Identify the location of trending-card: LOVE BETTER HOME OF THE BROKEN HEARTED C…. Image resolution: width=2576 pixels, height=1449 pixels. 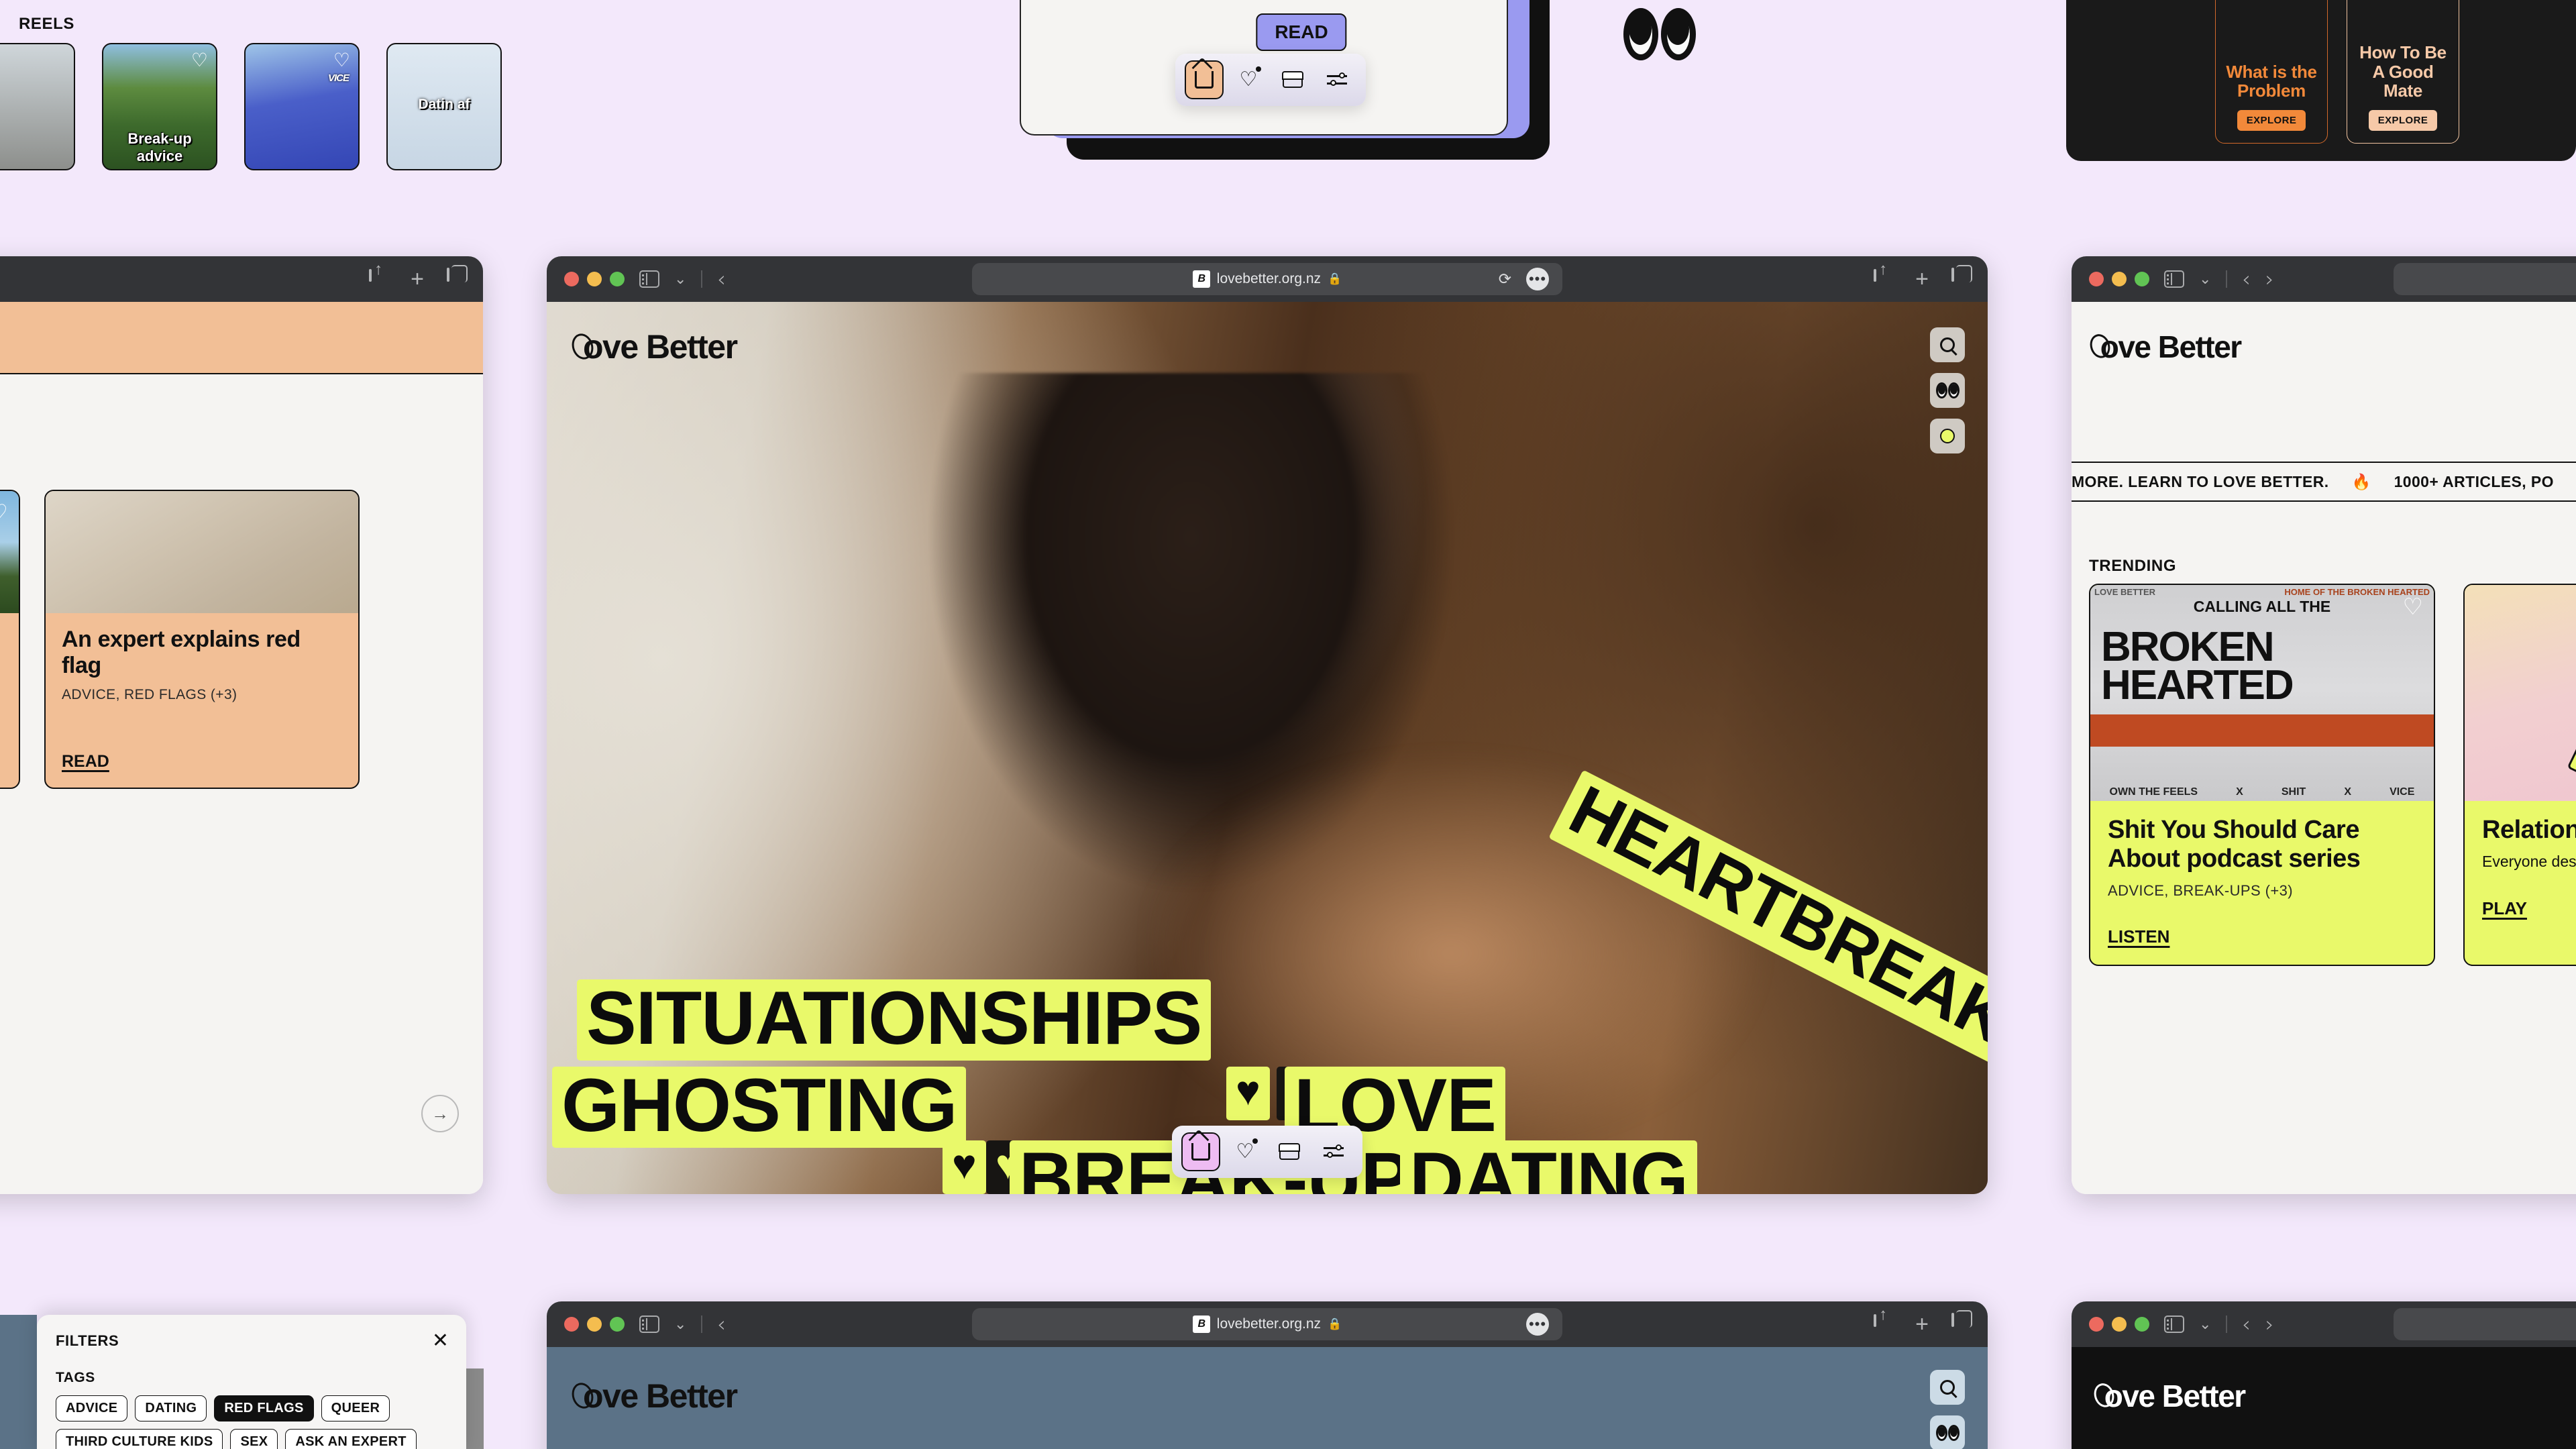
(2262, 775).